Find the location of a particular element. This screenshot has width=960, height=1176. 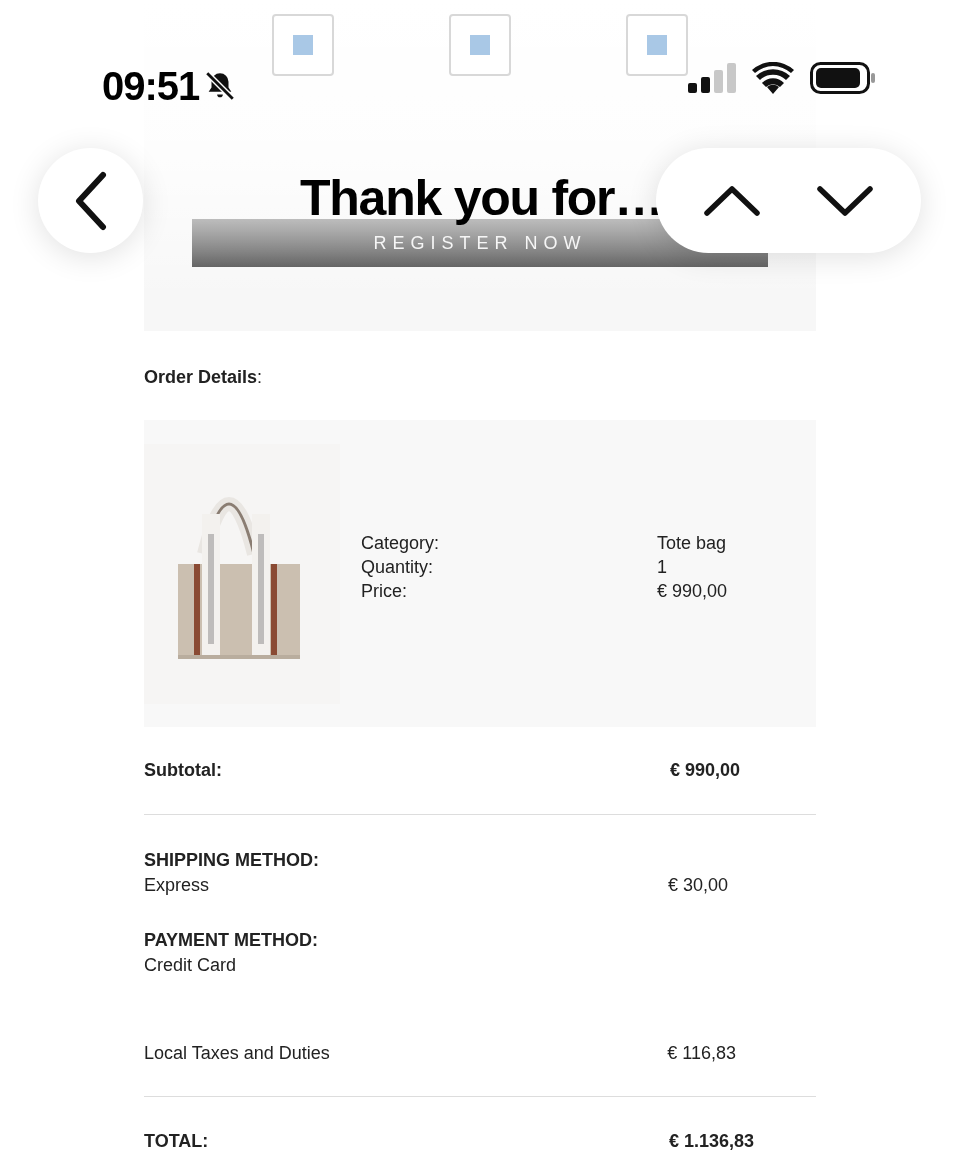

taxes-value: € 116,83 is located at coordinates (701, 1053).